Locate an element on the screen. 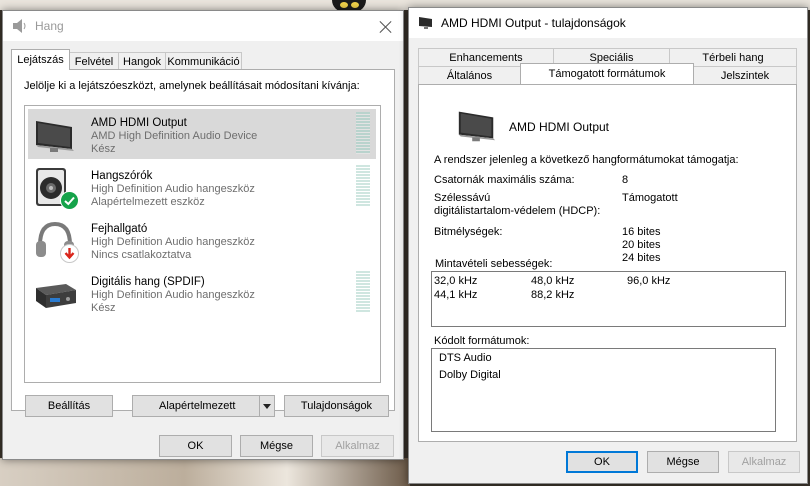 The image size is (810, 486). sound-dialog-titlebar: Hang is located at coordinates (203, 26).